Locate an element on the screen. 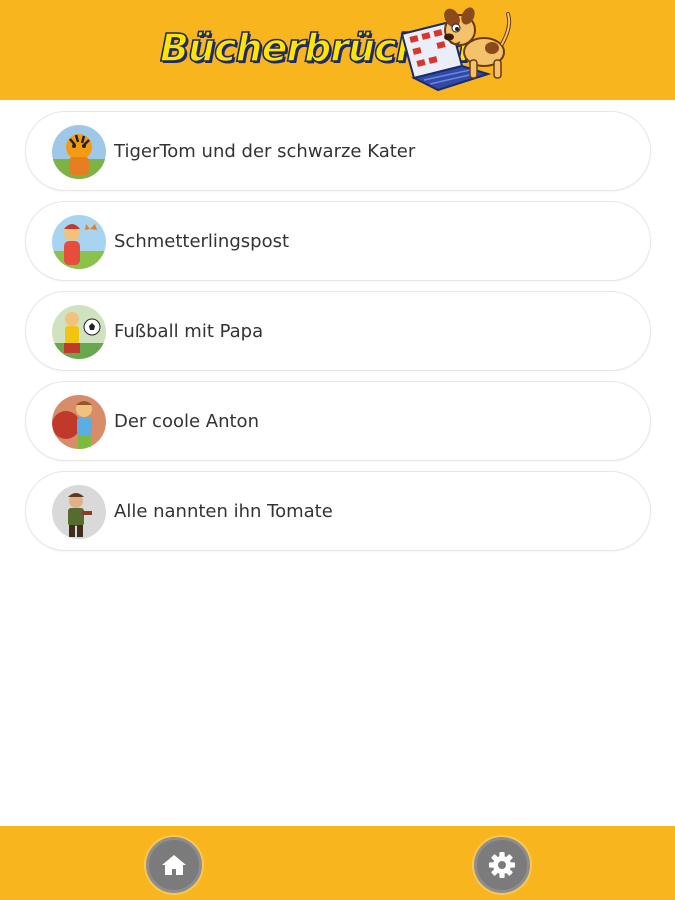 Image resolution: width=675 pixels, height=900 pixels. settings-button is located at coordinates (502, 865).